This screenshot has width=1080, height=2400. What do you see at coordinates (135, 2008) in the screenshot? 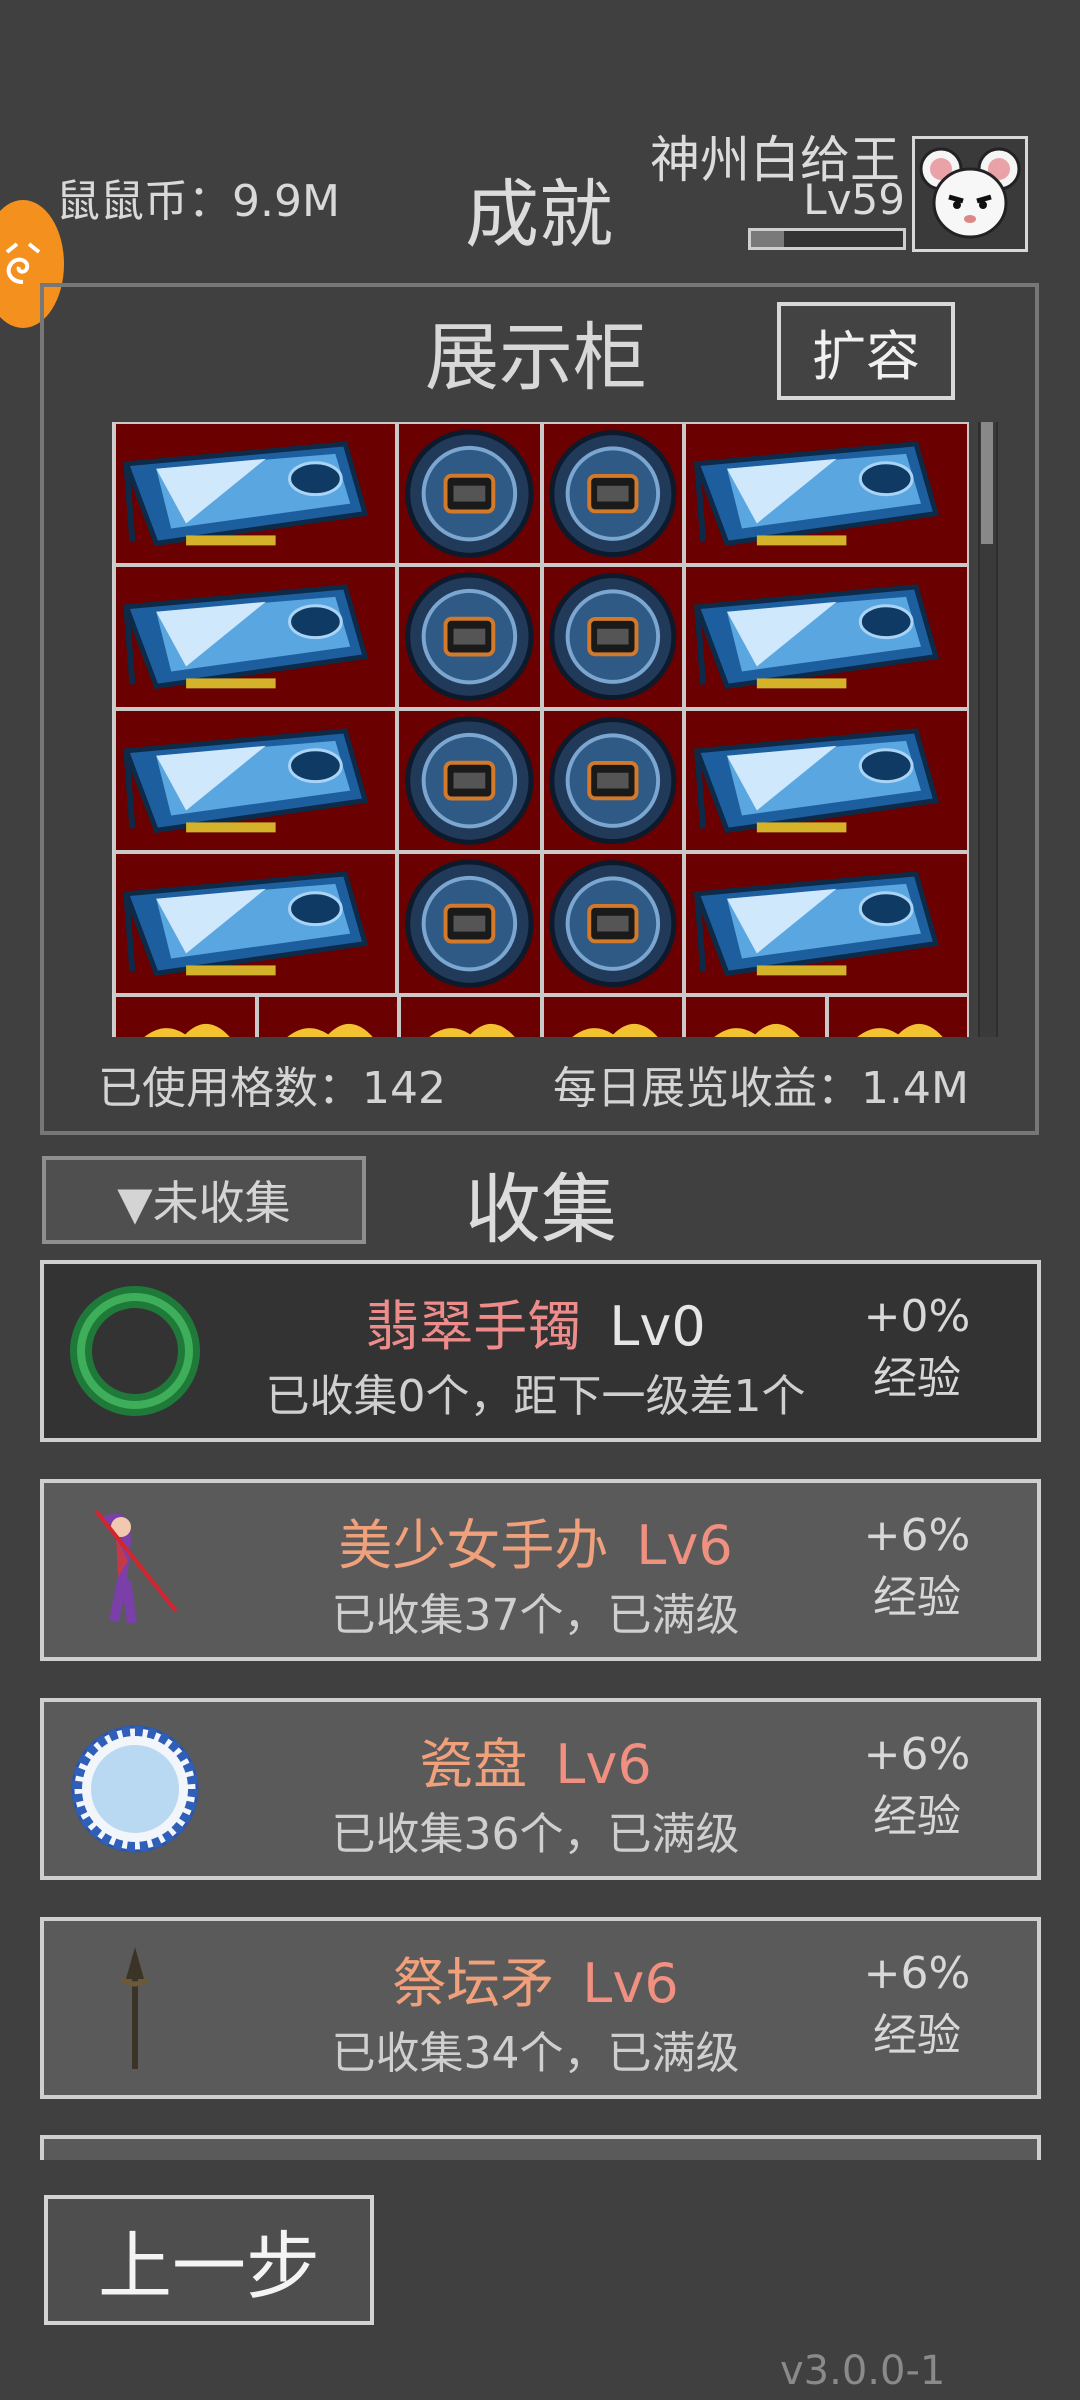
I see `altar-spear-icon` at bounding box center [135, 2008].